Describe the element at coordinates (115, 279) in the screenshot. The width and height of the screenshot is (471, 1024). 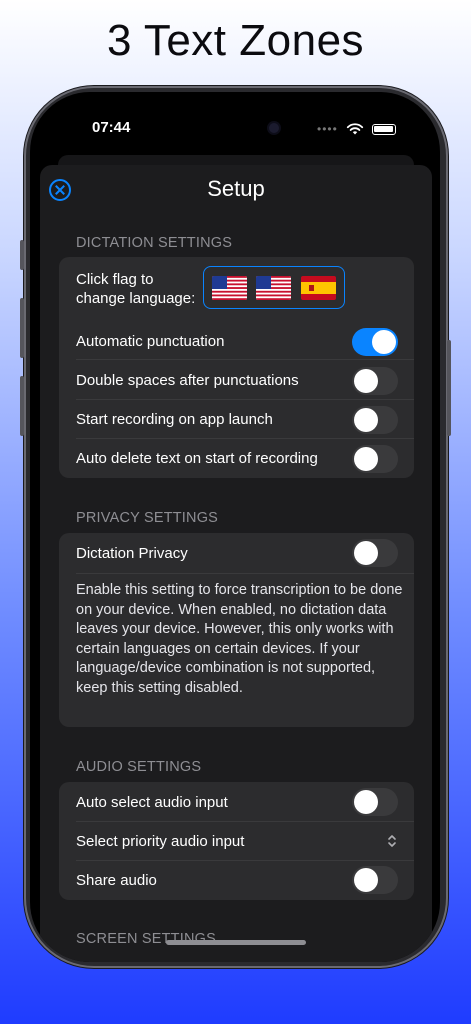
I see `flag-label-line1: Click flag to` at that location.